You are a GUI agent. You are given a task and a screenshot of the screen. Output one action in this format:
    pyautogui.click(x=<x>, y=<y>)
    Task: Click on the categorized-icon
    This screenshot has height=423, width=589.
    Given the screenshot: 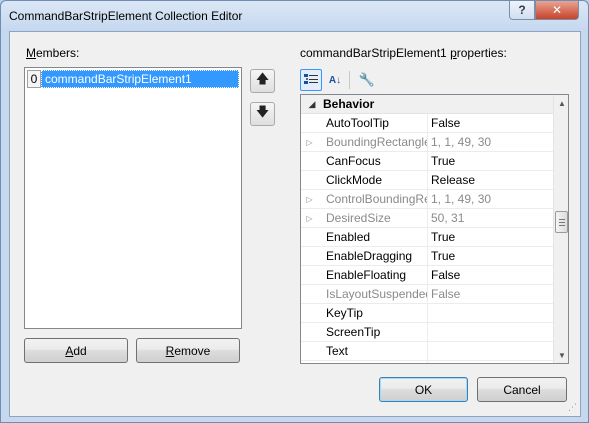 What is the action you would take?
    pyautogui.click(x=311, y=79)
    